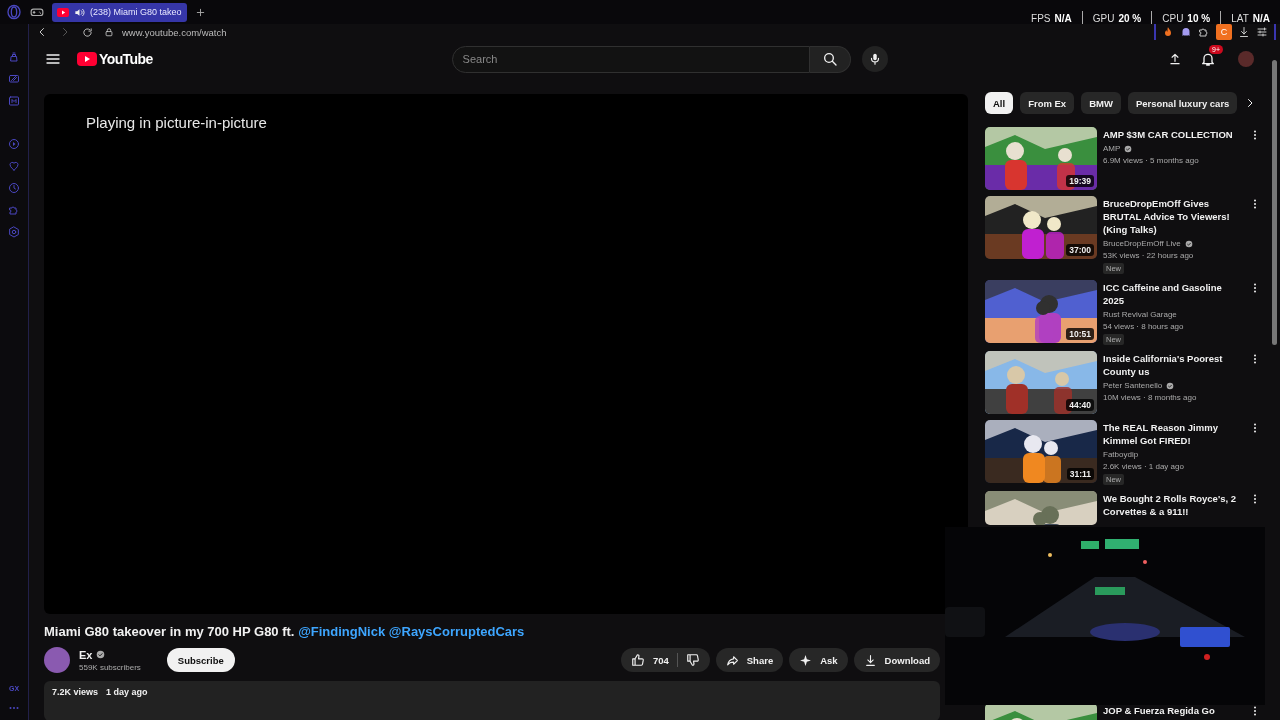 Image resolution: width=1280 pixels, height=720 pixels. What do you see at coordinates (1121, 454) in the screenshot?
I see `channel-name: Fatboydip` at bounding box center [1121, 454].